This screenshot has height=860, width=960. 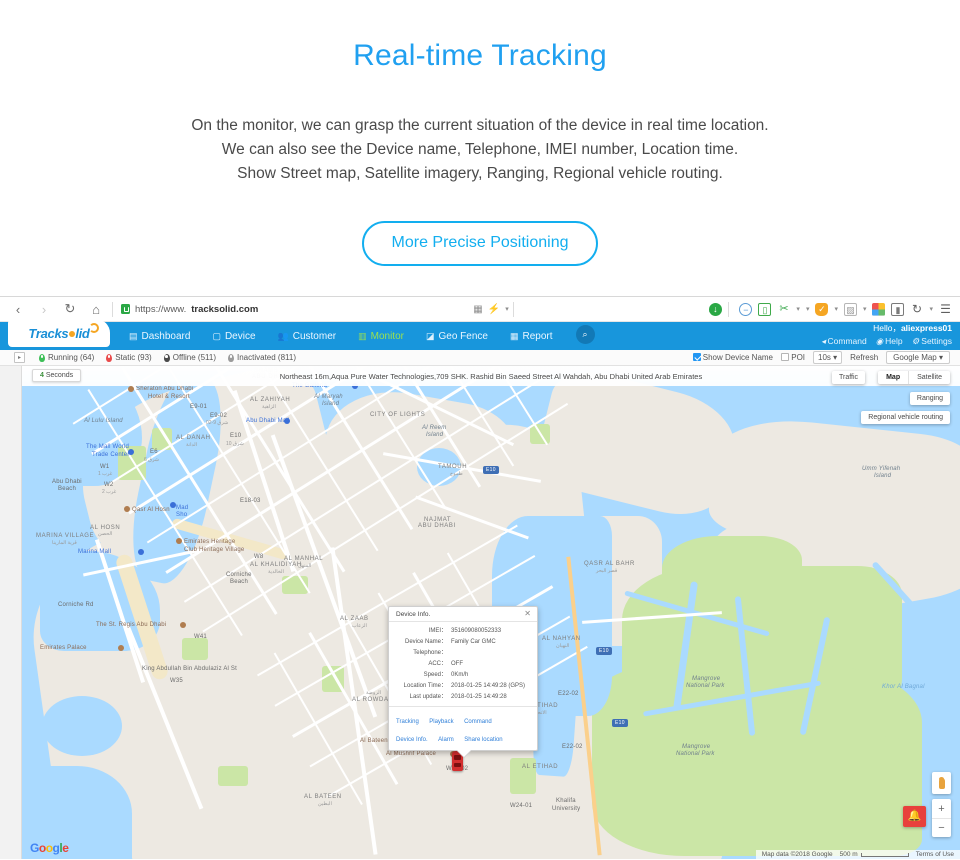 What do you see at coordinates (935, 854) in the screenshot?
I see `terms-of-use-link: Terms of Use` at bounding box center [935, 854].